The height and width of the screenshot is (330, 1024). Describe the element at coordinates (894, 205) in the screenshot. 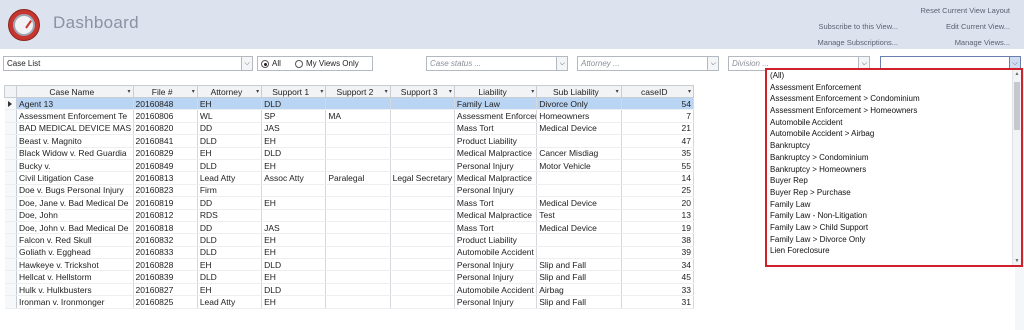

I see `dropdown-option: Family Law` at that location.